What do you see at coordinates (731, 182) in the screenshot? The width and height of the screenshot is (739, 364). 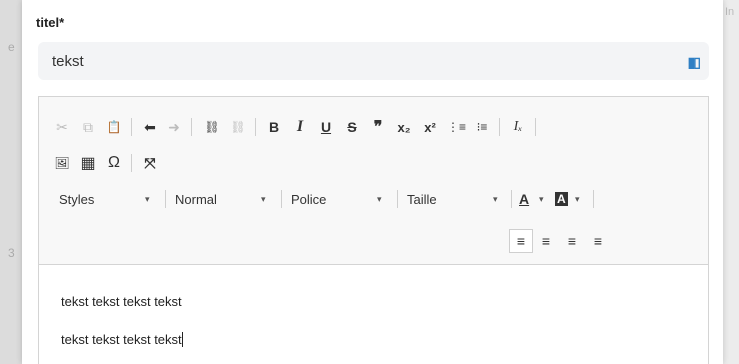 I see `background-right-panel: In` at bounding box center [731, 182].